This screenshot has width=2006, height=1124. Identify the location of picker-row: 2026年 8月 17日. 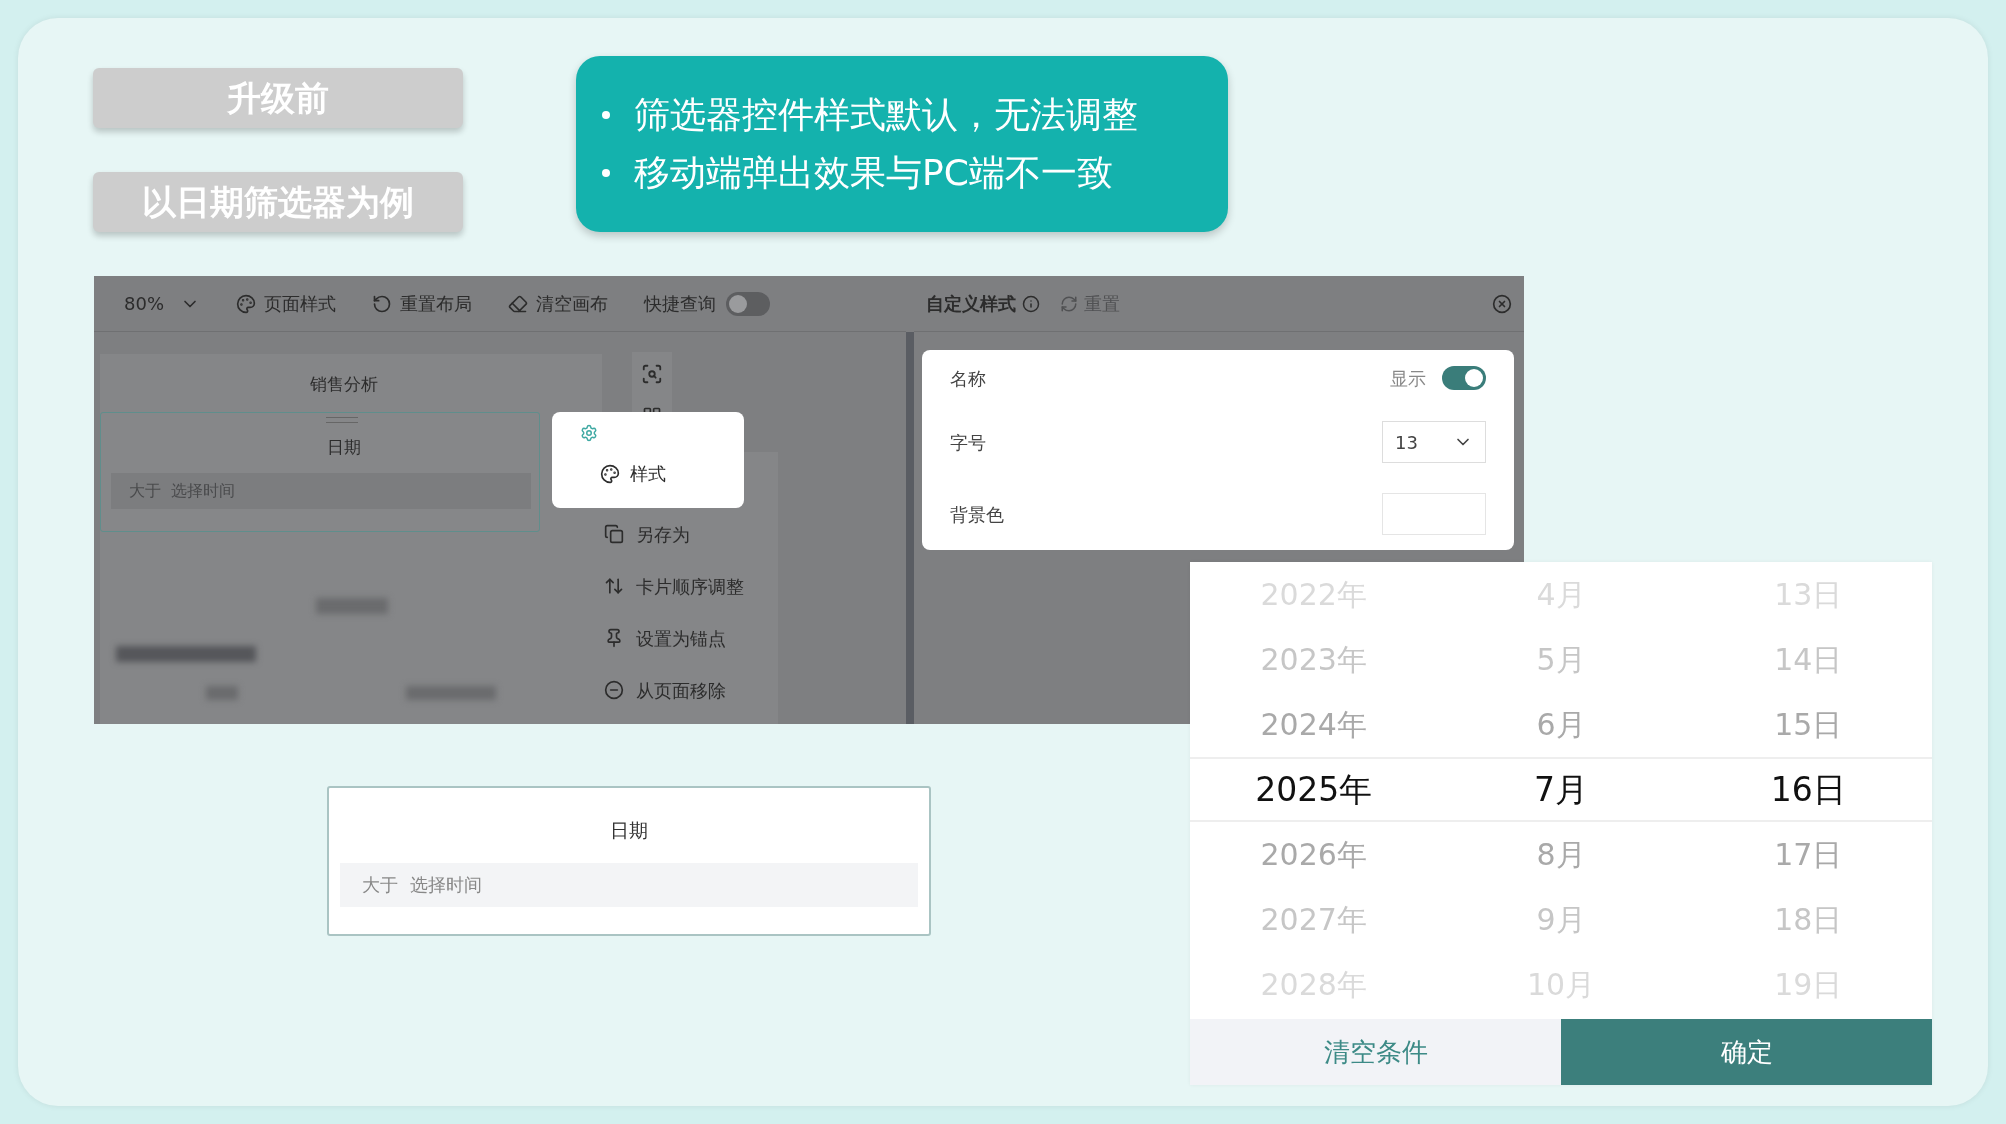
(1561, 854).